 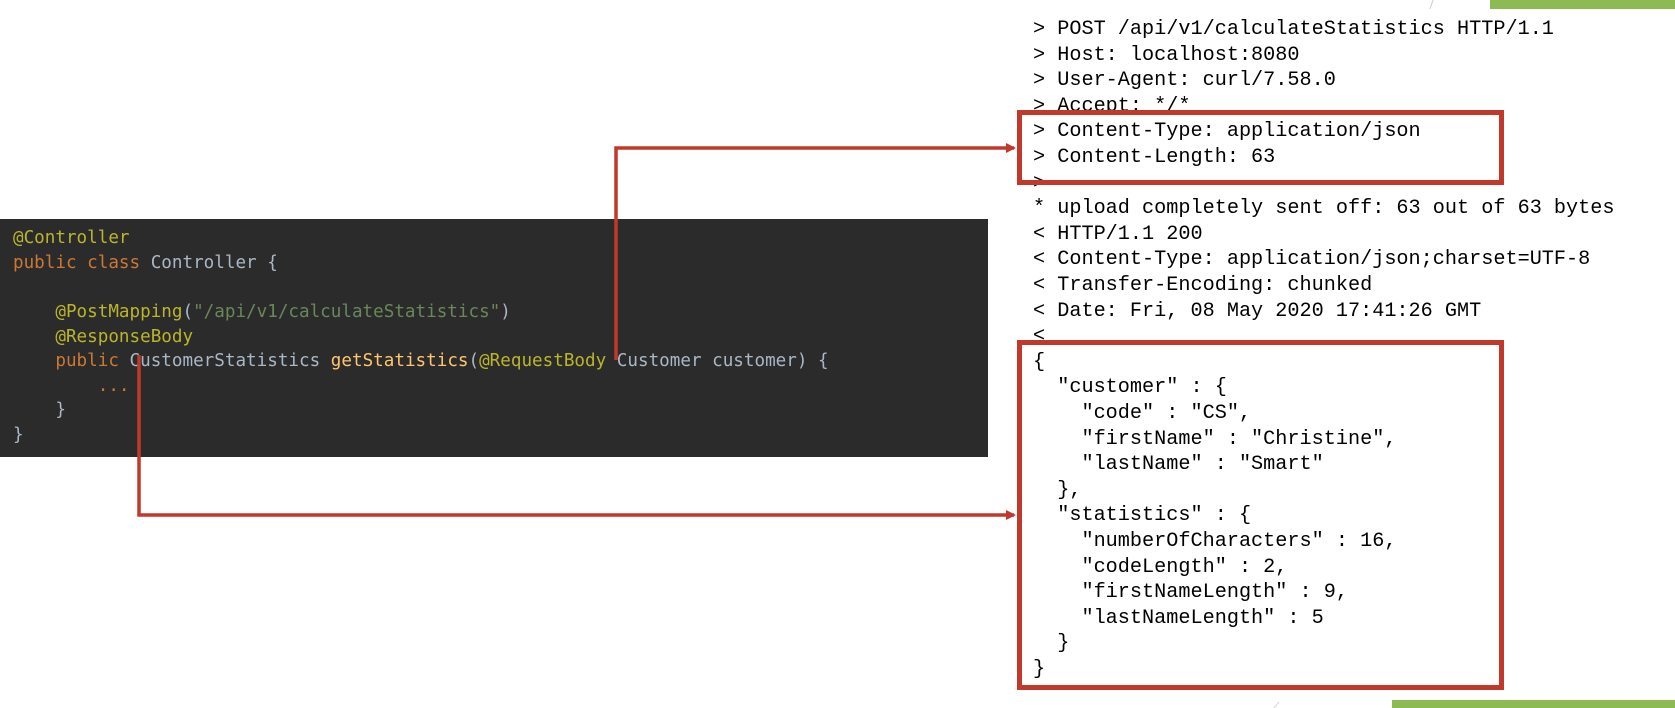 What do you see at coordinates (124, 337) in the screenshot?
I see `annotation-responsebody: @ResponseBody` at bounding box center [124, 337].